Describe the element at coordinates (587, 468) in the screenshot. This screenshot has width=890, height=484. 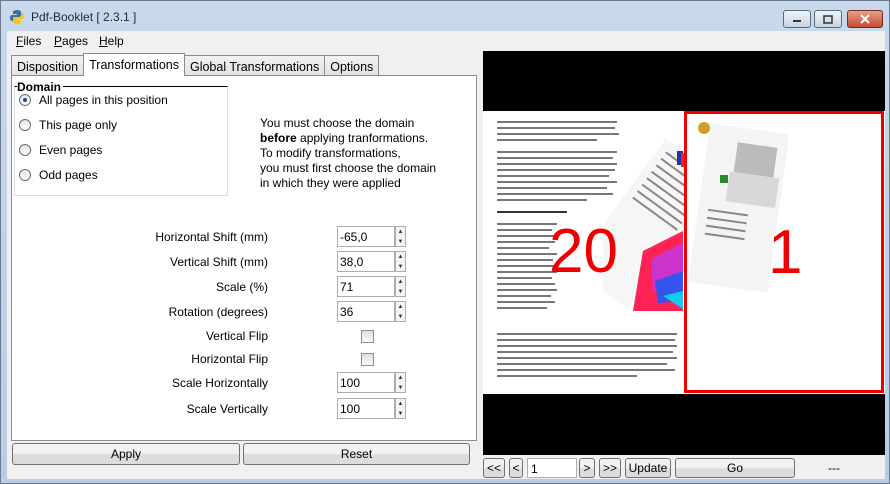
I see `next-page-button: >` at that location.